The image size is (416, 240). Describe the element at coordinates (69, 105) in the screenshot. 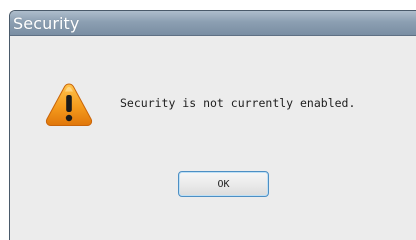

I see `warning-icon` at that location.